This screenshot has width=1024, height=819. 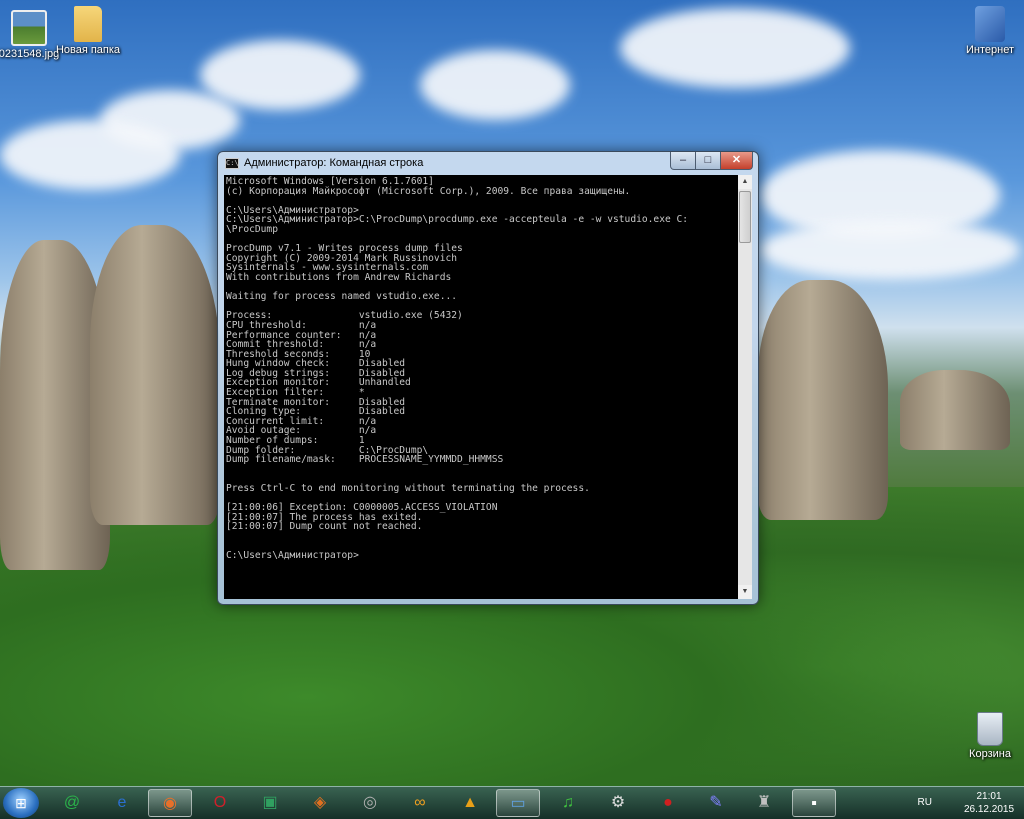 What do you see at coordinates (518, 803) in the screenshot?
I see `monitor-app-icon: ▭` at bounding box center [518, 803].